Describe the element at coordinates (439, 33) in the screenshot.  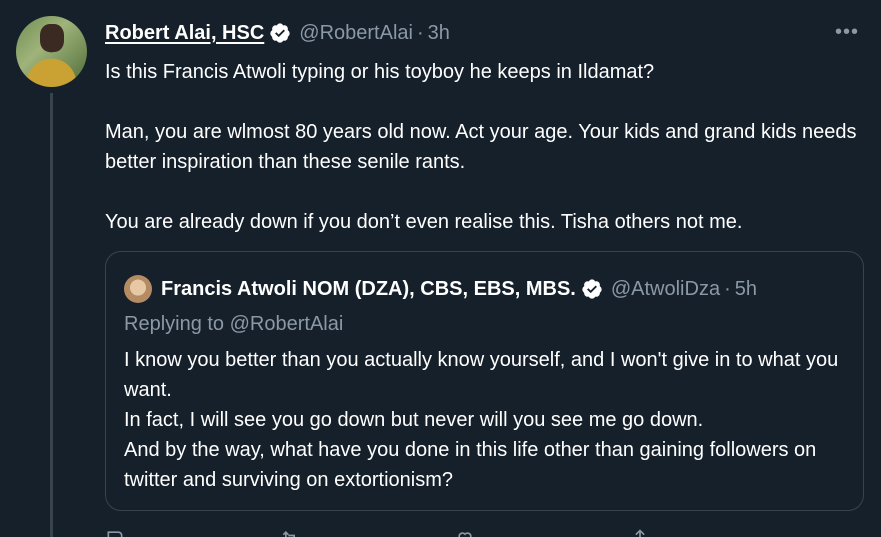
I see `tweet-time: 3h` at that location.